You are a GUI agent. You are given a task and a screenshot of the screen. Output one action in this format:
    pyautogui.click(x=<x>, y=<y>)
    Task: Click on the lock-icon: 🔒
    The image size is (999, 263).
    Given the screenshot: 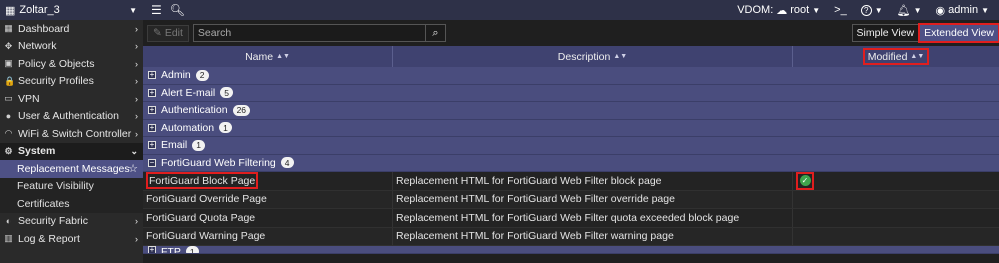 What is the action you would take?
    pyautogui.click(x=10, y=80)
    